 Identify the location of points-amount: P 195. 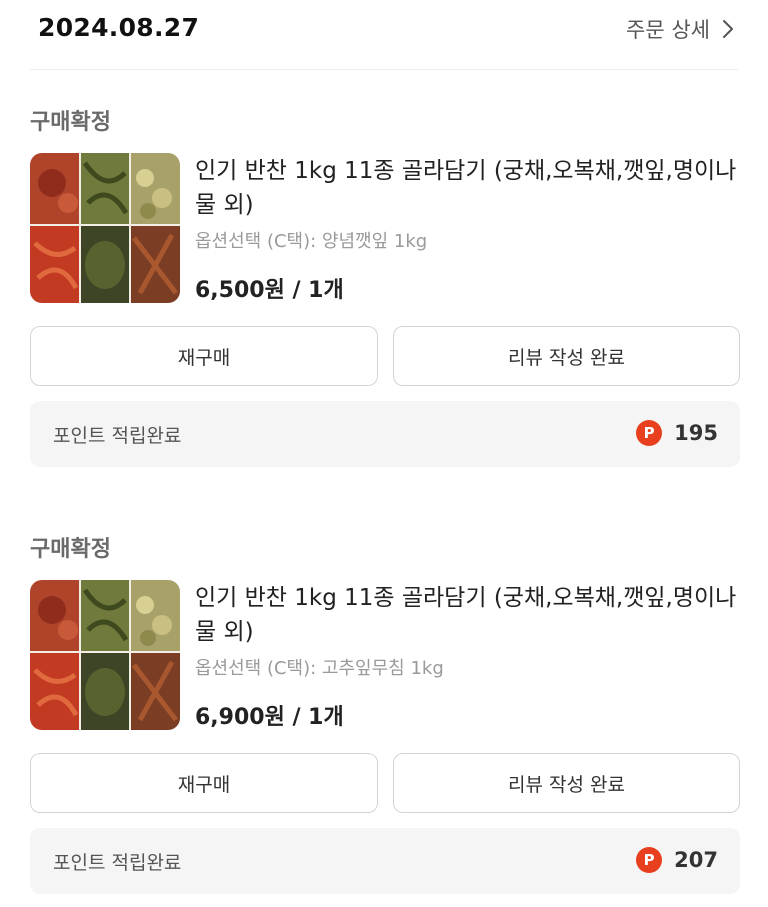
(677, 433).